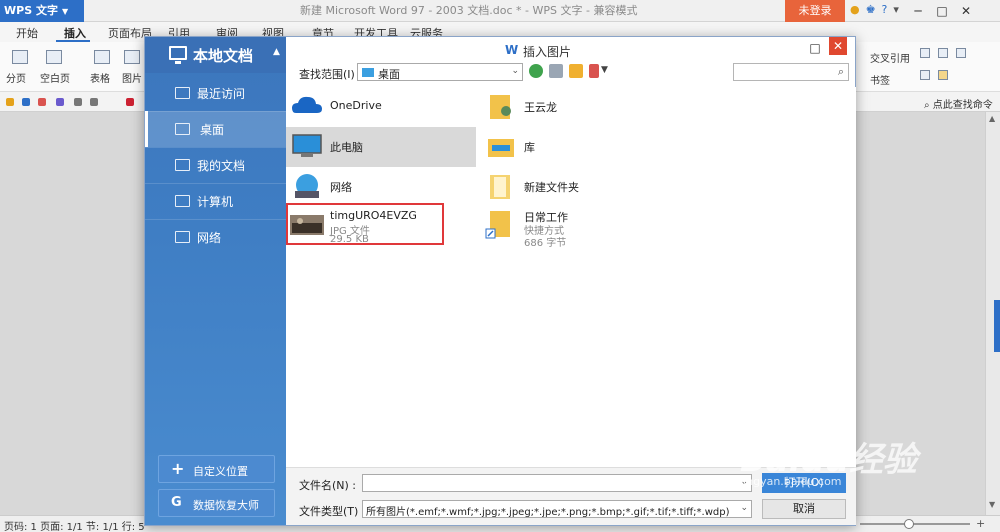 The height and width of the screenshot is (532, 1000). I want to click on tab-insert: 插入, so click(75, 33).